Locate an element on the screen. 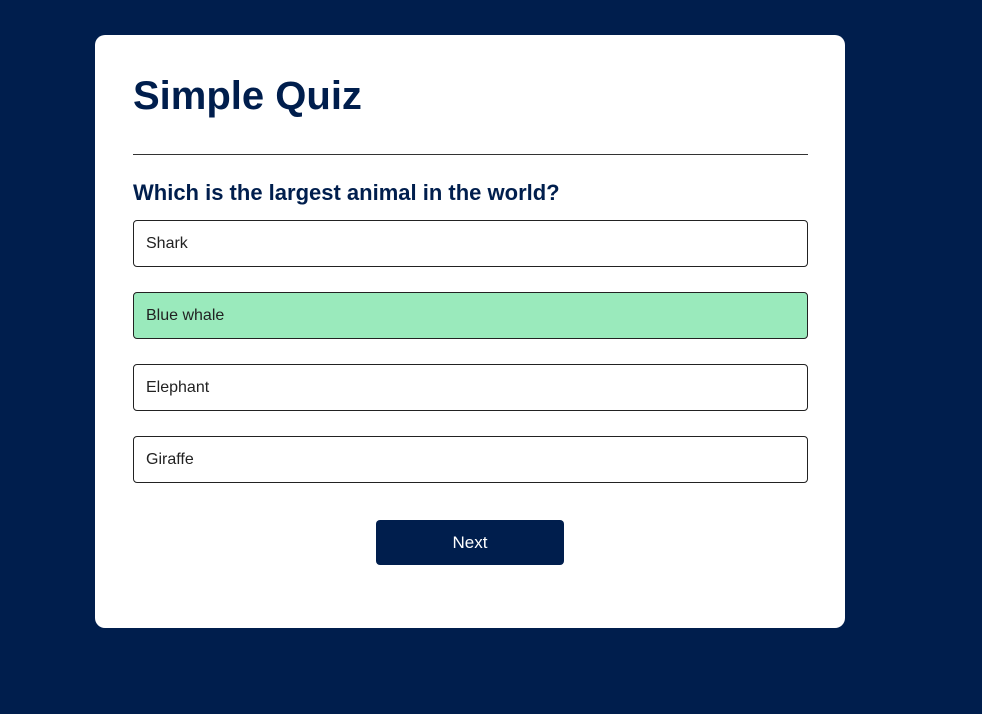 The height and width of the screenshot is (714, 982). next-button: Next is located at coordinates (470, 542).